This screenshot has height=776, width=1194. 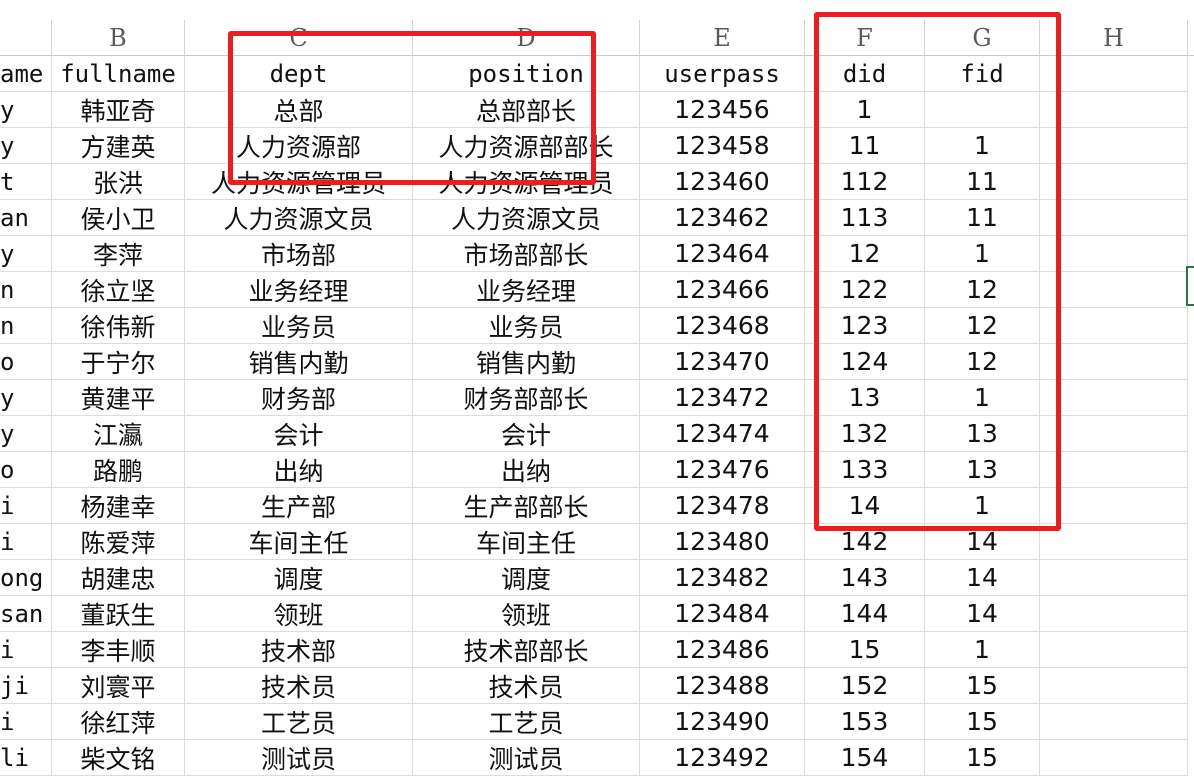 I want to click on cell-fullname: 柴文铭, so click(x=118, y=758).